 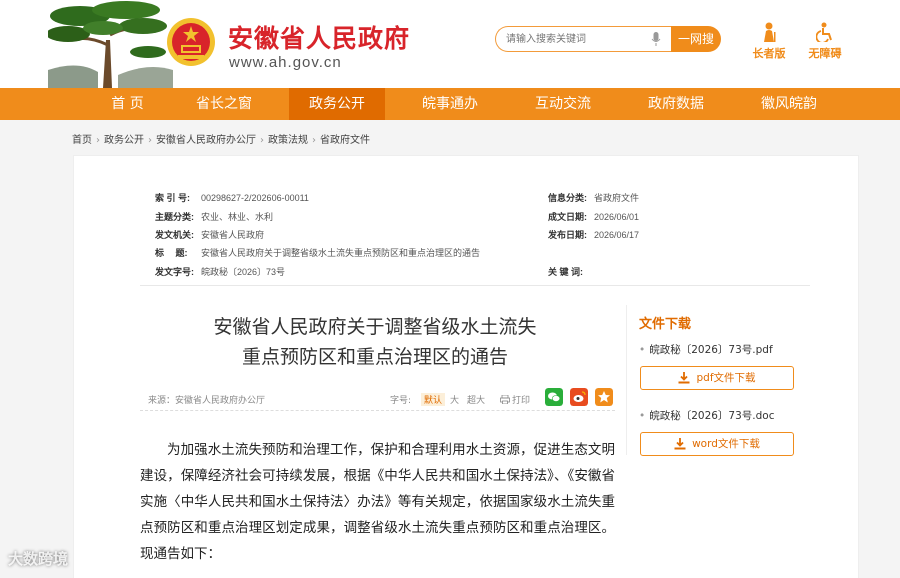 I want to click on breadcrumb-home: 首页, so click(x=82, y=140).